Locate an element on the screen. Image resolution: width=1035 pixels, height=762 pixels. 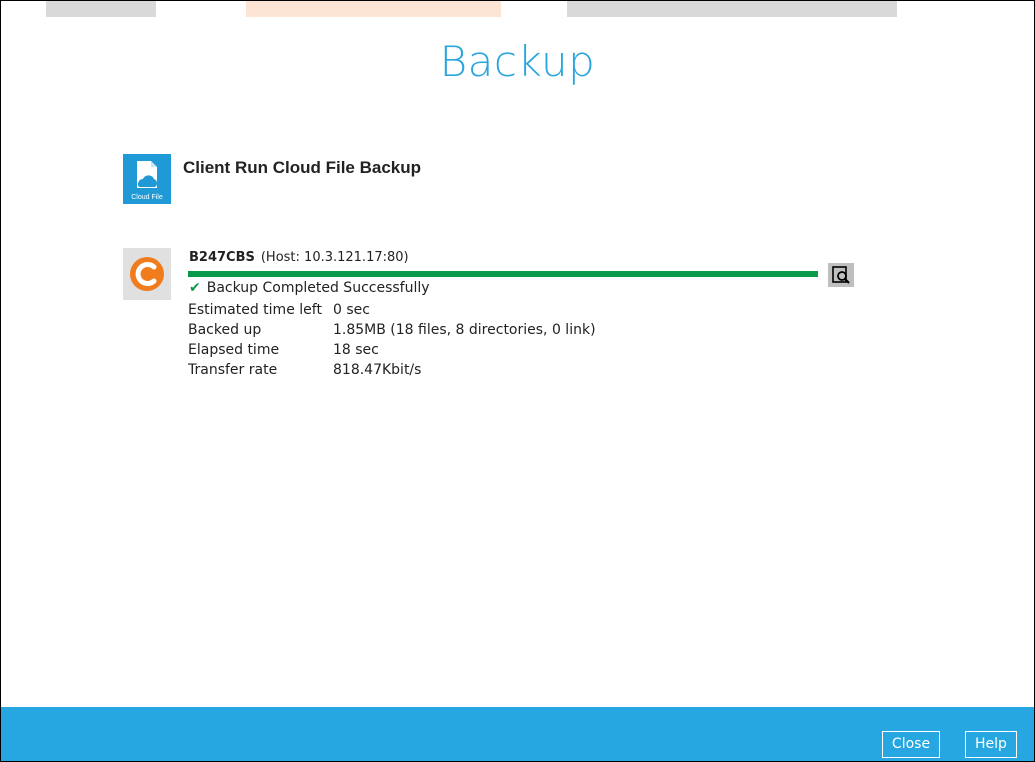
destination-header: B247CBS (Host: 10.3.121.17:80) is located at coordinates (299, 257).